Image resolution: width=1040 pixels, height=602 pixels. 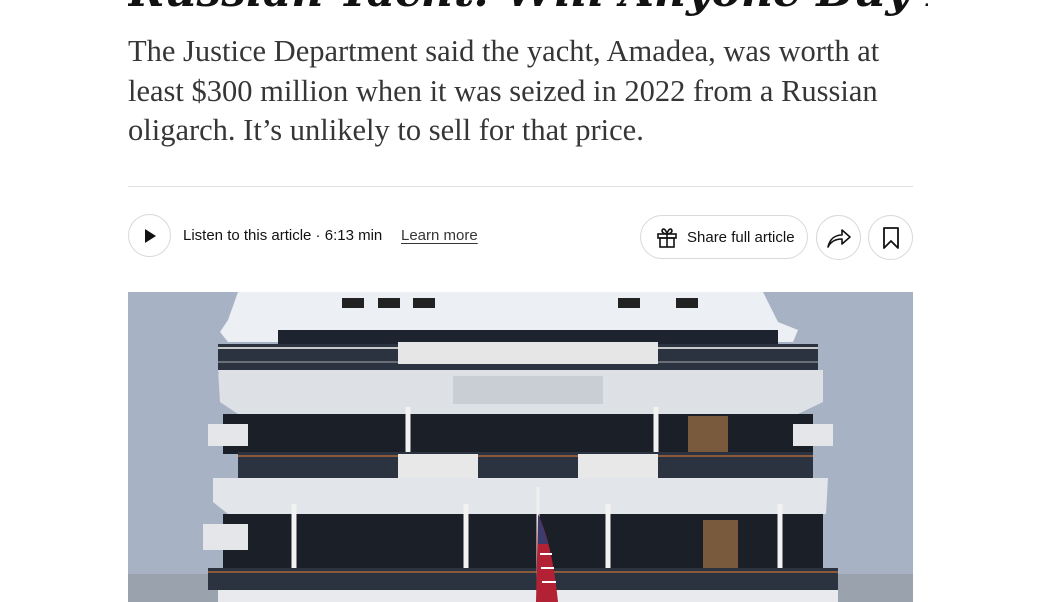 I want to click on learn-more-link: Learn more, so click(x=439, y=236).